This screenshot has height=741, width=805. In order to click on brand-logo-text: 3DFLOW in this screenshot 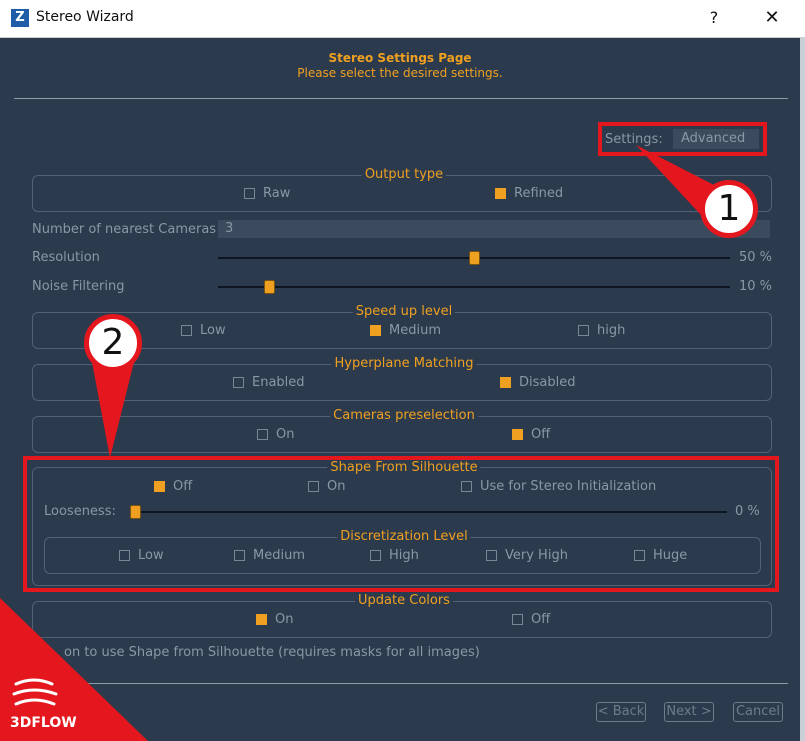, I will do `click(43, 723)`.